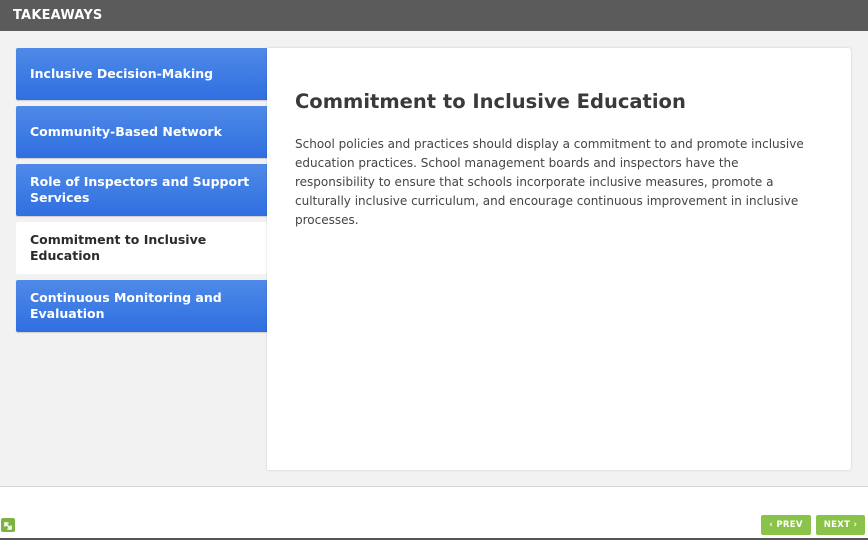  I want to click on tab-community-based-network: Community-Based Network, so click(141, 132).